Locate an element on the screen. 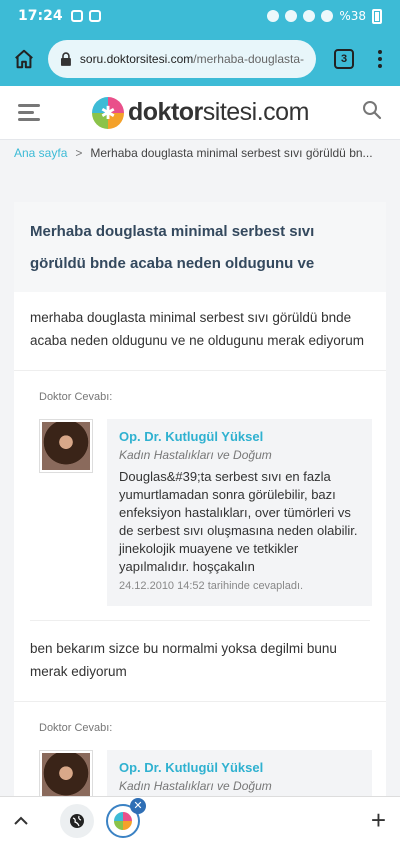 The image size is (400, 844). status-bar: 17:24 %38 is located at coordinates (200, 16).